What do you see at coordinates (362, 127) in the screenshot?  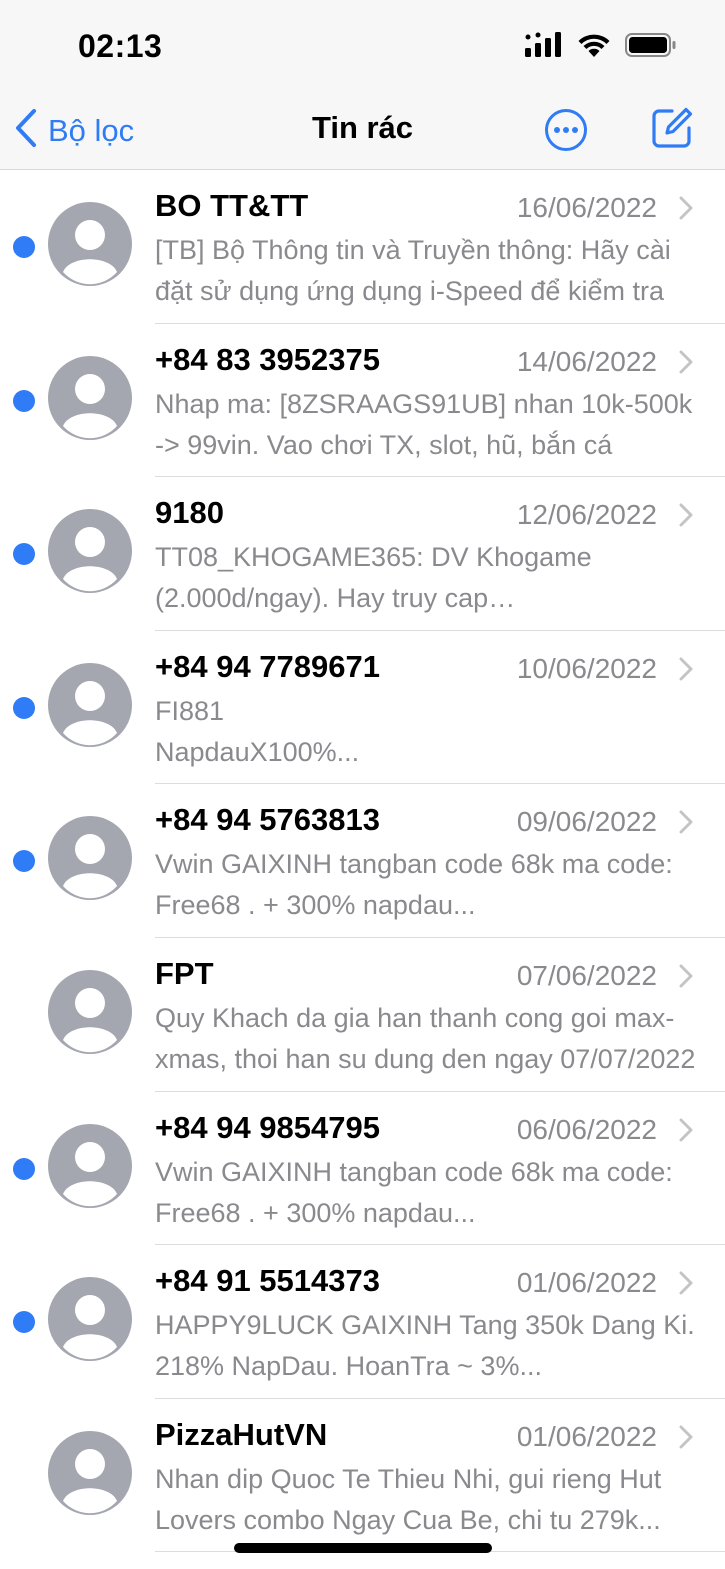 I see `page-title: Tin rác` at bounding box center [362, 127].